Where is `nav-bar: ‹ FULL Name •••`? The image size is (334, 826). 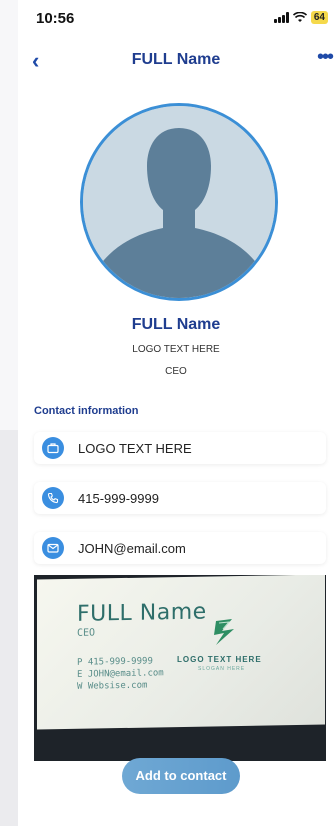 nav-bar: ‹ FULL Name ••• is located at coordinates (176, 60).